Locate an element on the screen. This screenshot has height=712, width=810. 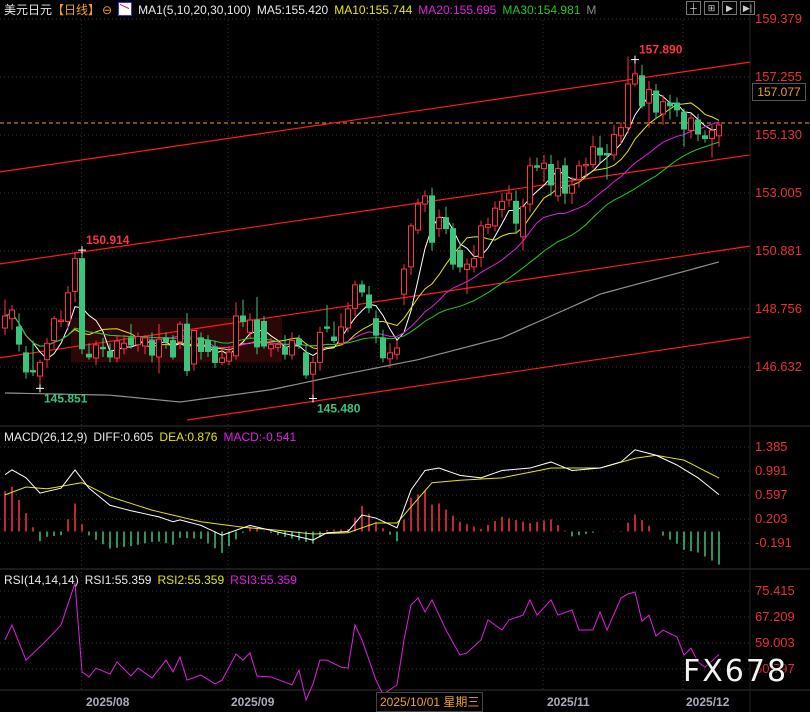
rsi-axis-label: 59.003 is located at coordinates (775, 642).